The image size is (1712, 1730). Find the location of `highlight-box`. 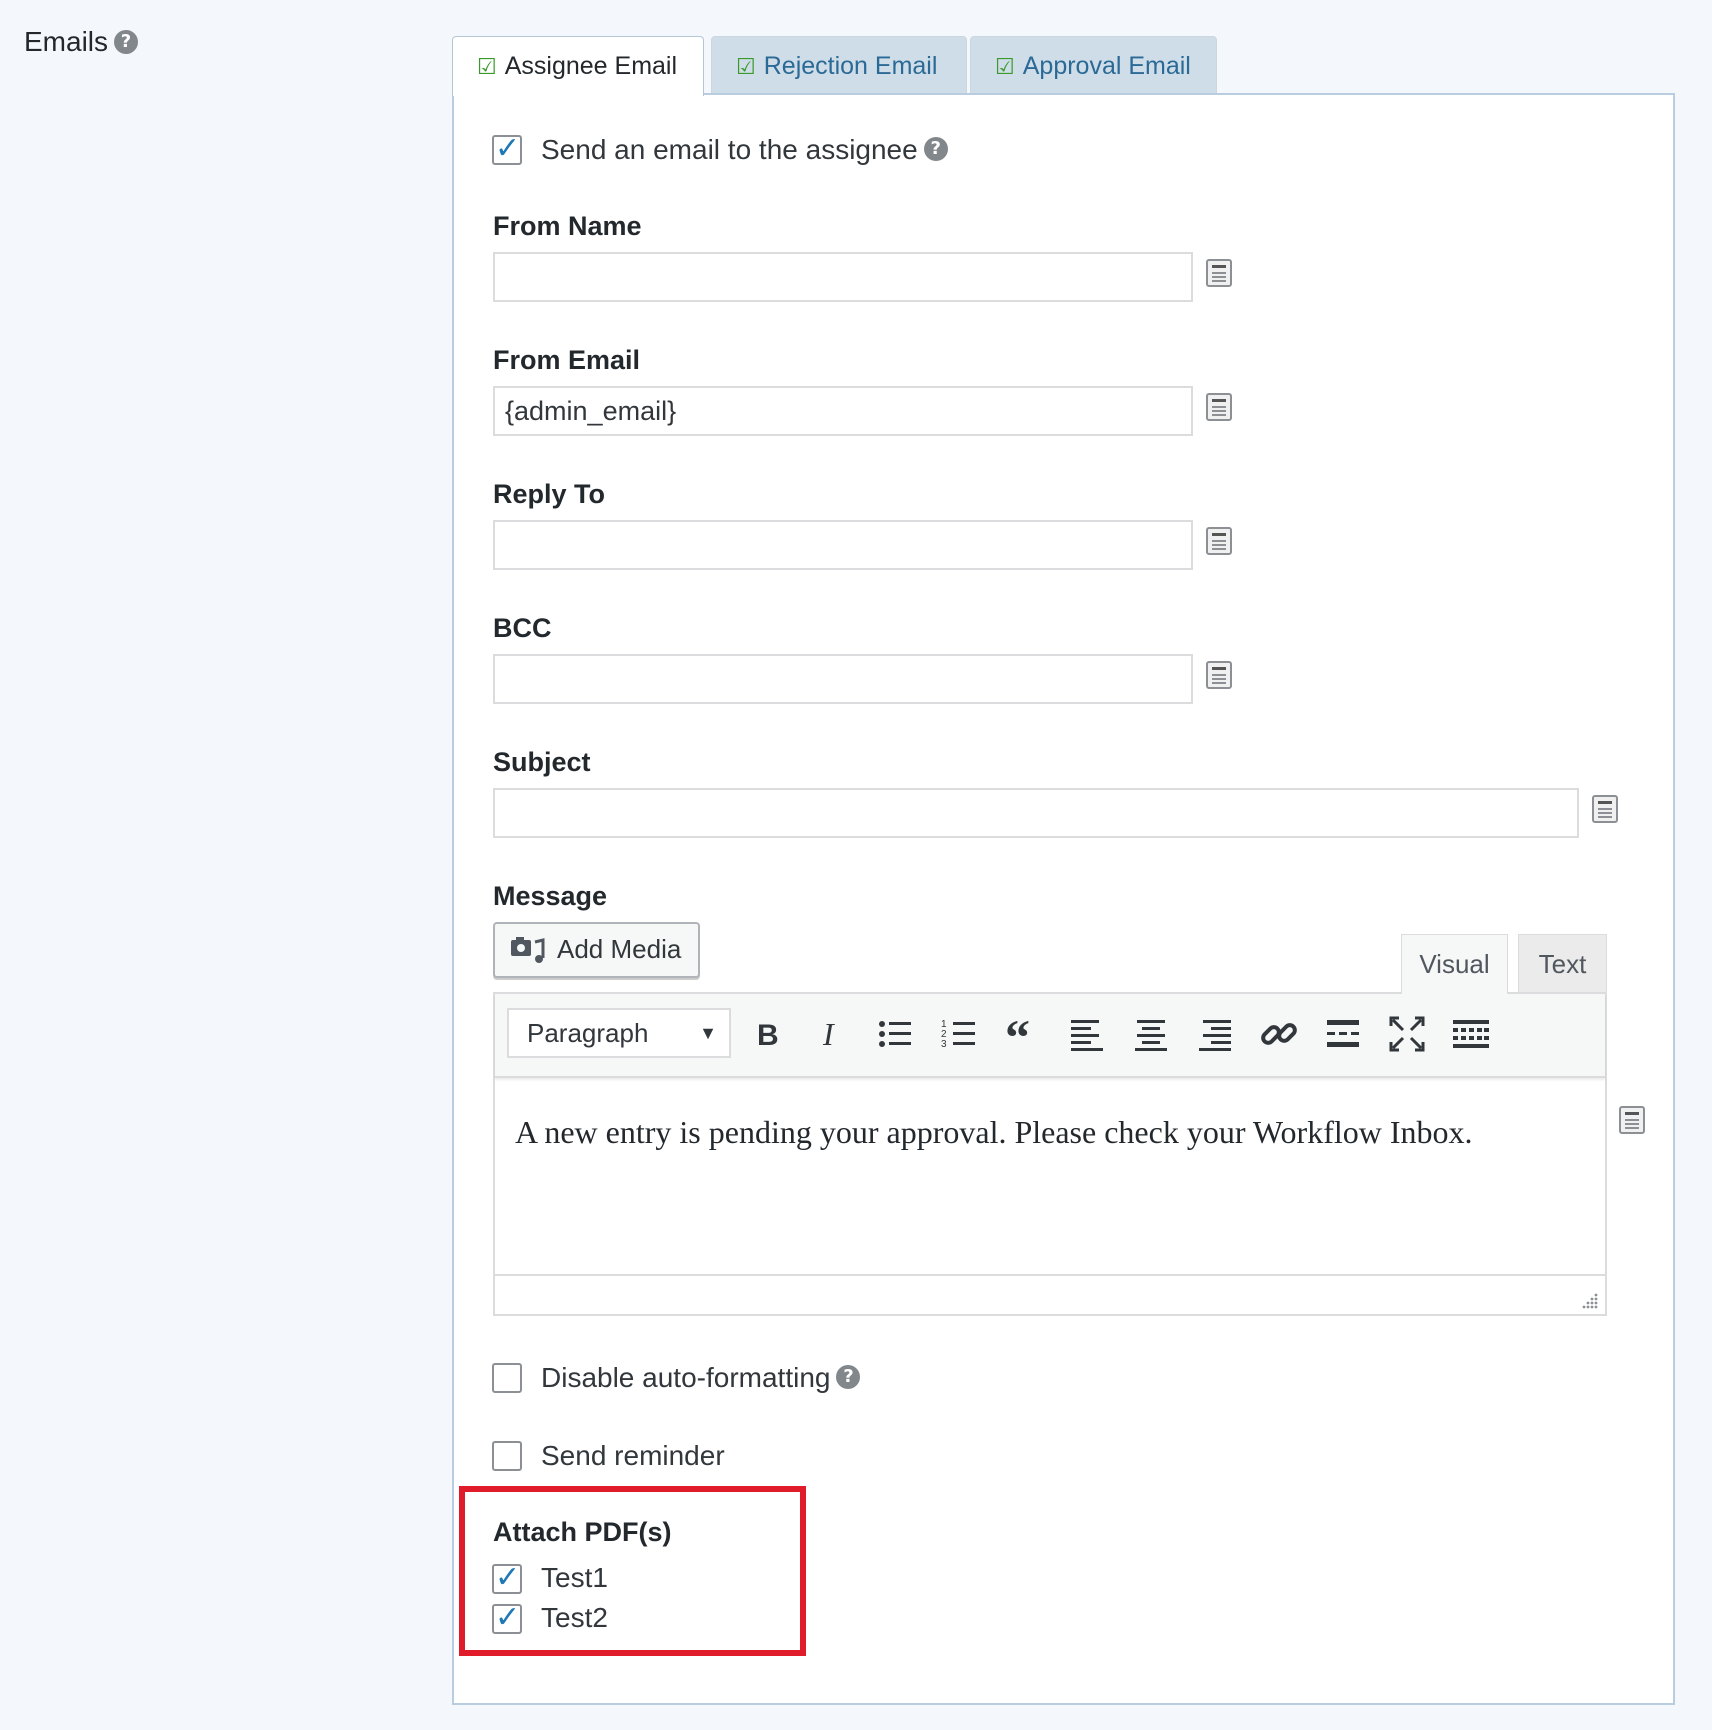

highlight-box is located at coordinates (632, 1571).